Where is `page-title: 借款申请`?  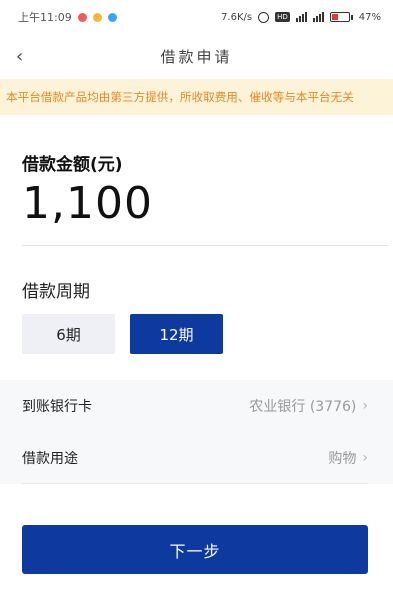 page-title: 借款申请 is located at coordinates (196, 56).